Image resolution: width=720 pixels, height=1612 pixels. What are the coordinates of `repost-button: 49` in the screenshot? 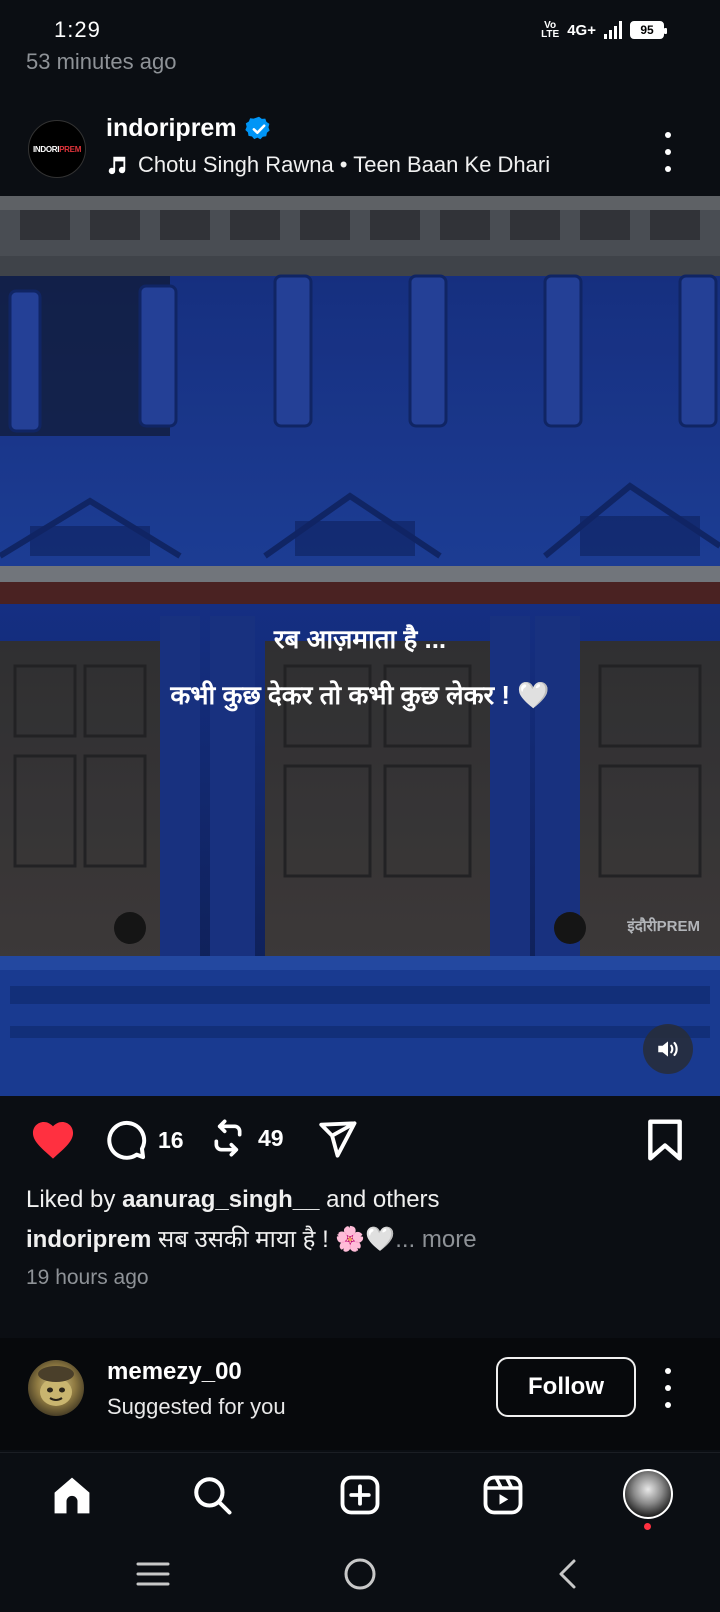 It's located at (246, 1138).